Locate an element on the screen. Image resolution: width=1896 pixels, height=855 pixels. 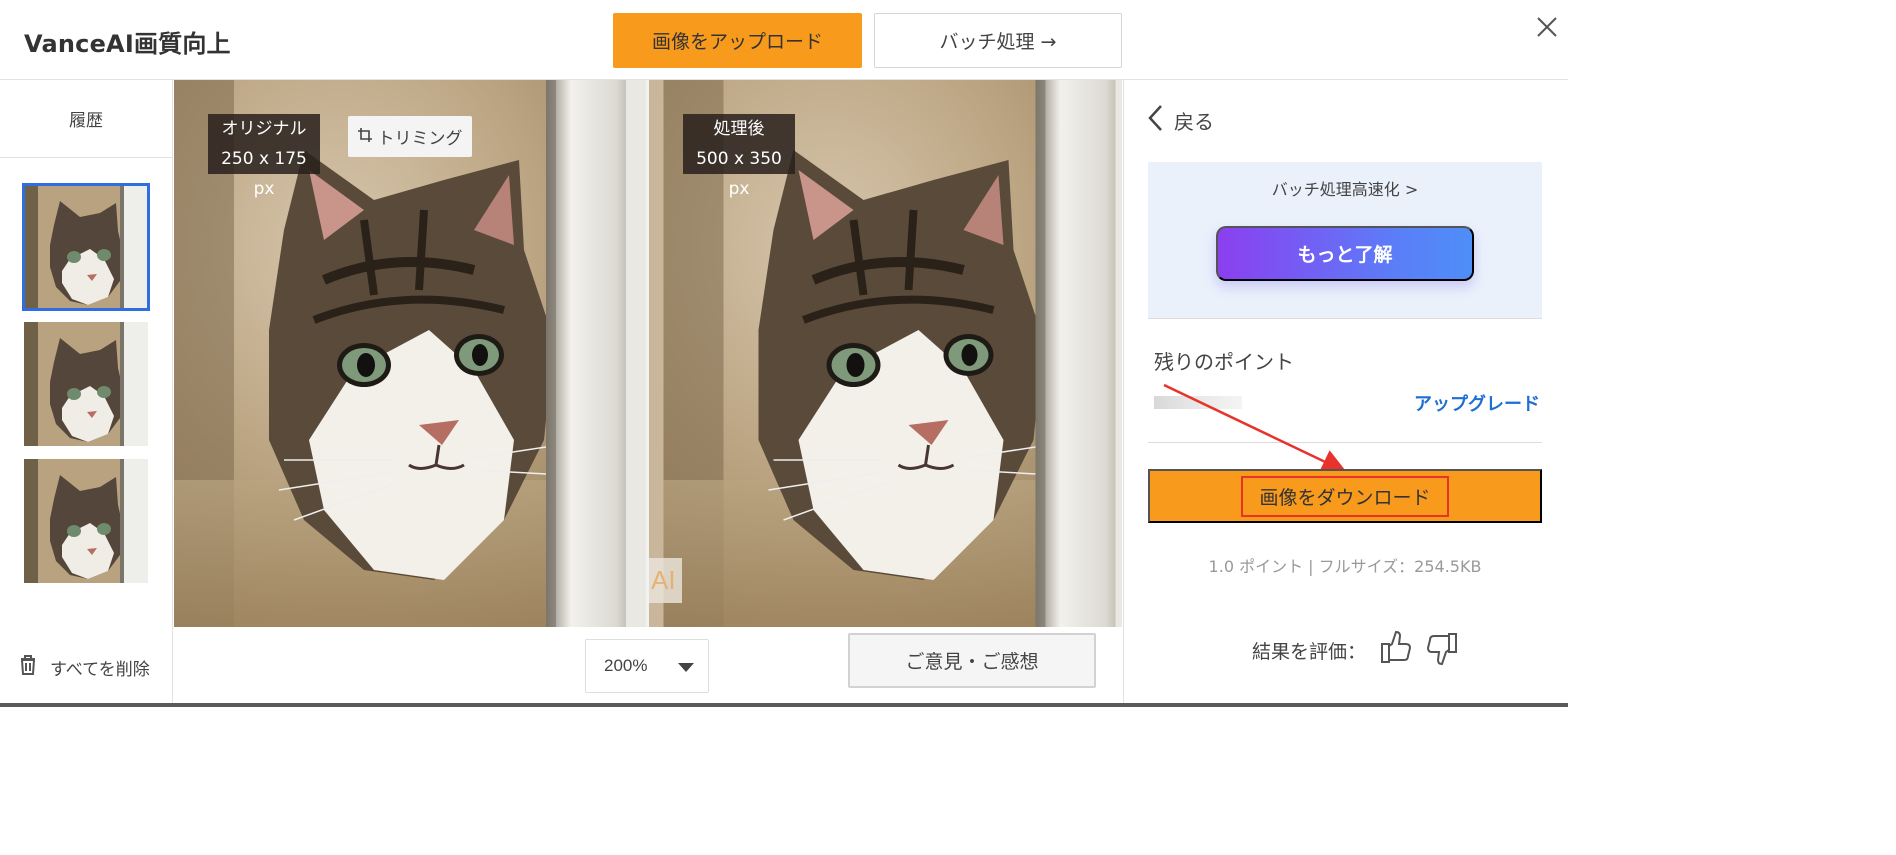
promo-banner: バッチ処理高速化 > もっと了解 is located at coordinates (1345, 240).